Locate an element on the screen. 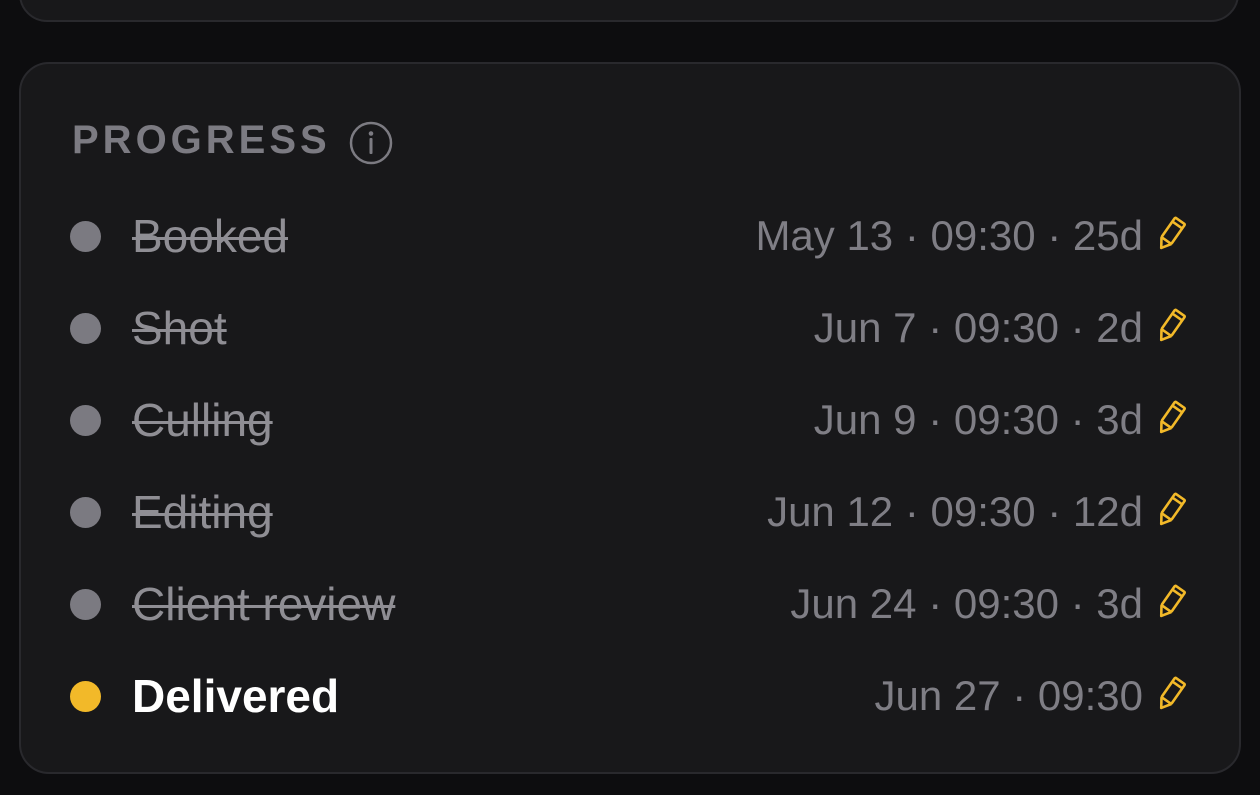 The height and width of the screenshot is (795, 1260). step-label: Editing is located at coordinates (202, 512).